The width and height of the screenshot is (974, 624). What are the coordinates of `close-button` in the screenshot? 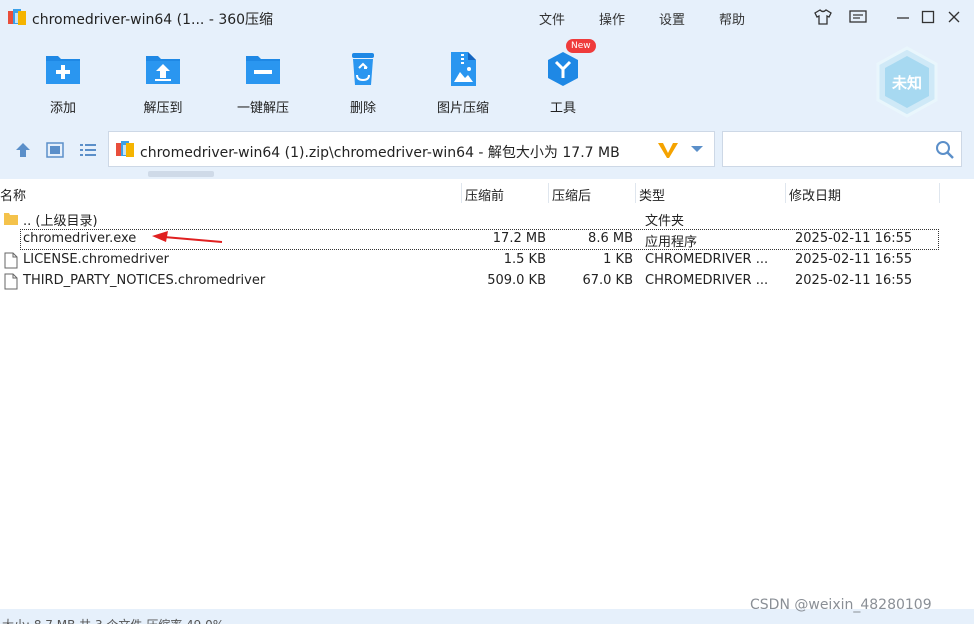 It's located at (954, 17).